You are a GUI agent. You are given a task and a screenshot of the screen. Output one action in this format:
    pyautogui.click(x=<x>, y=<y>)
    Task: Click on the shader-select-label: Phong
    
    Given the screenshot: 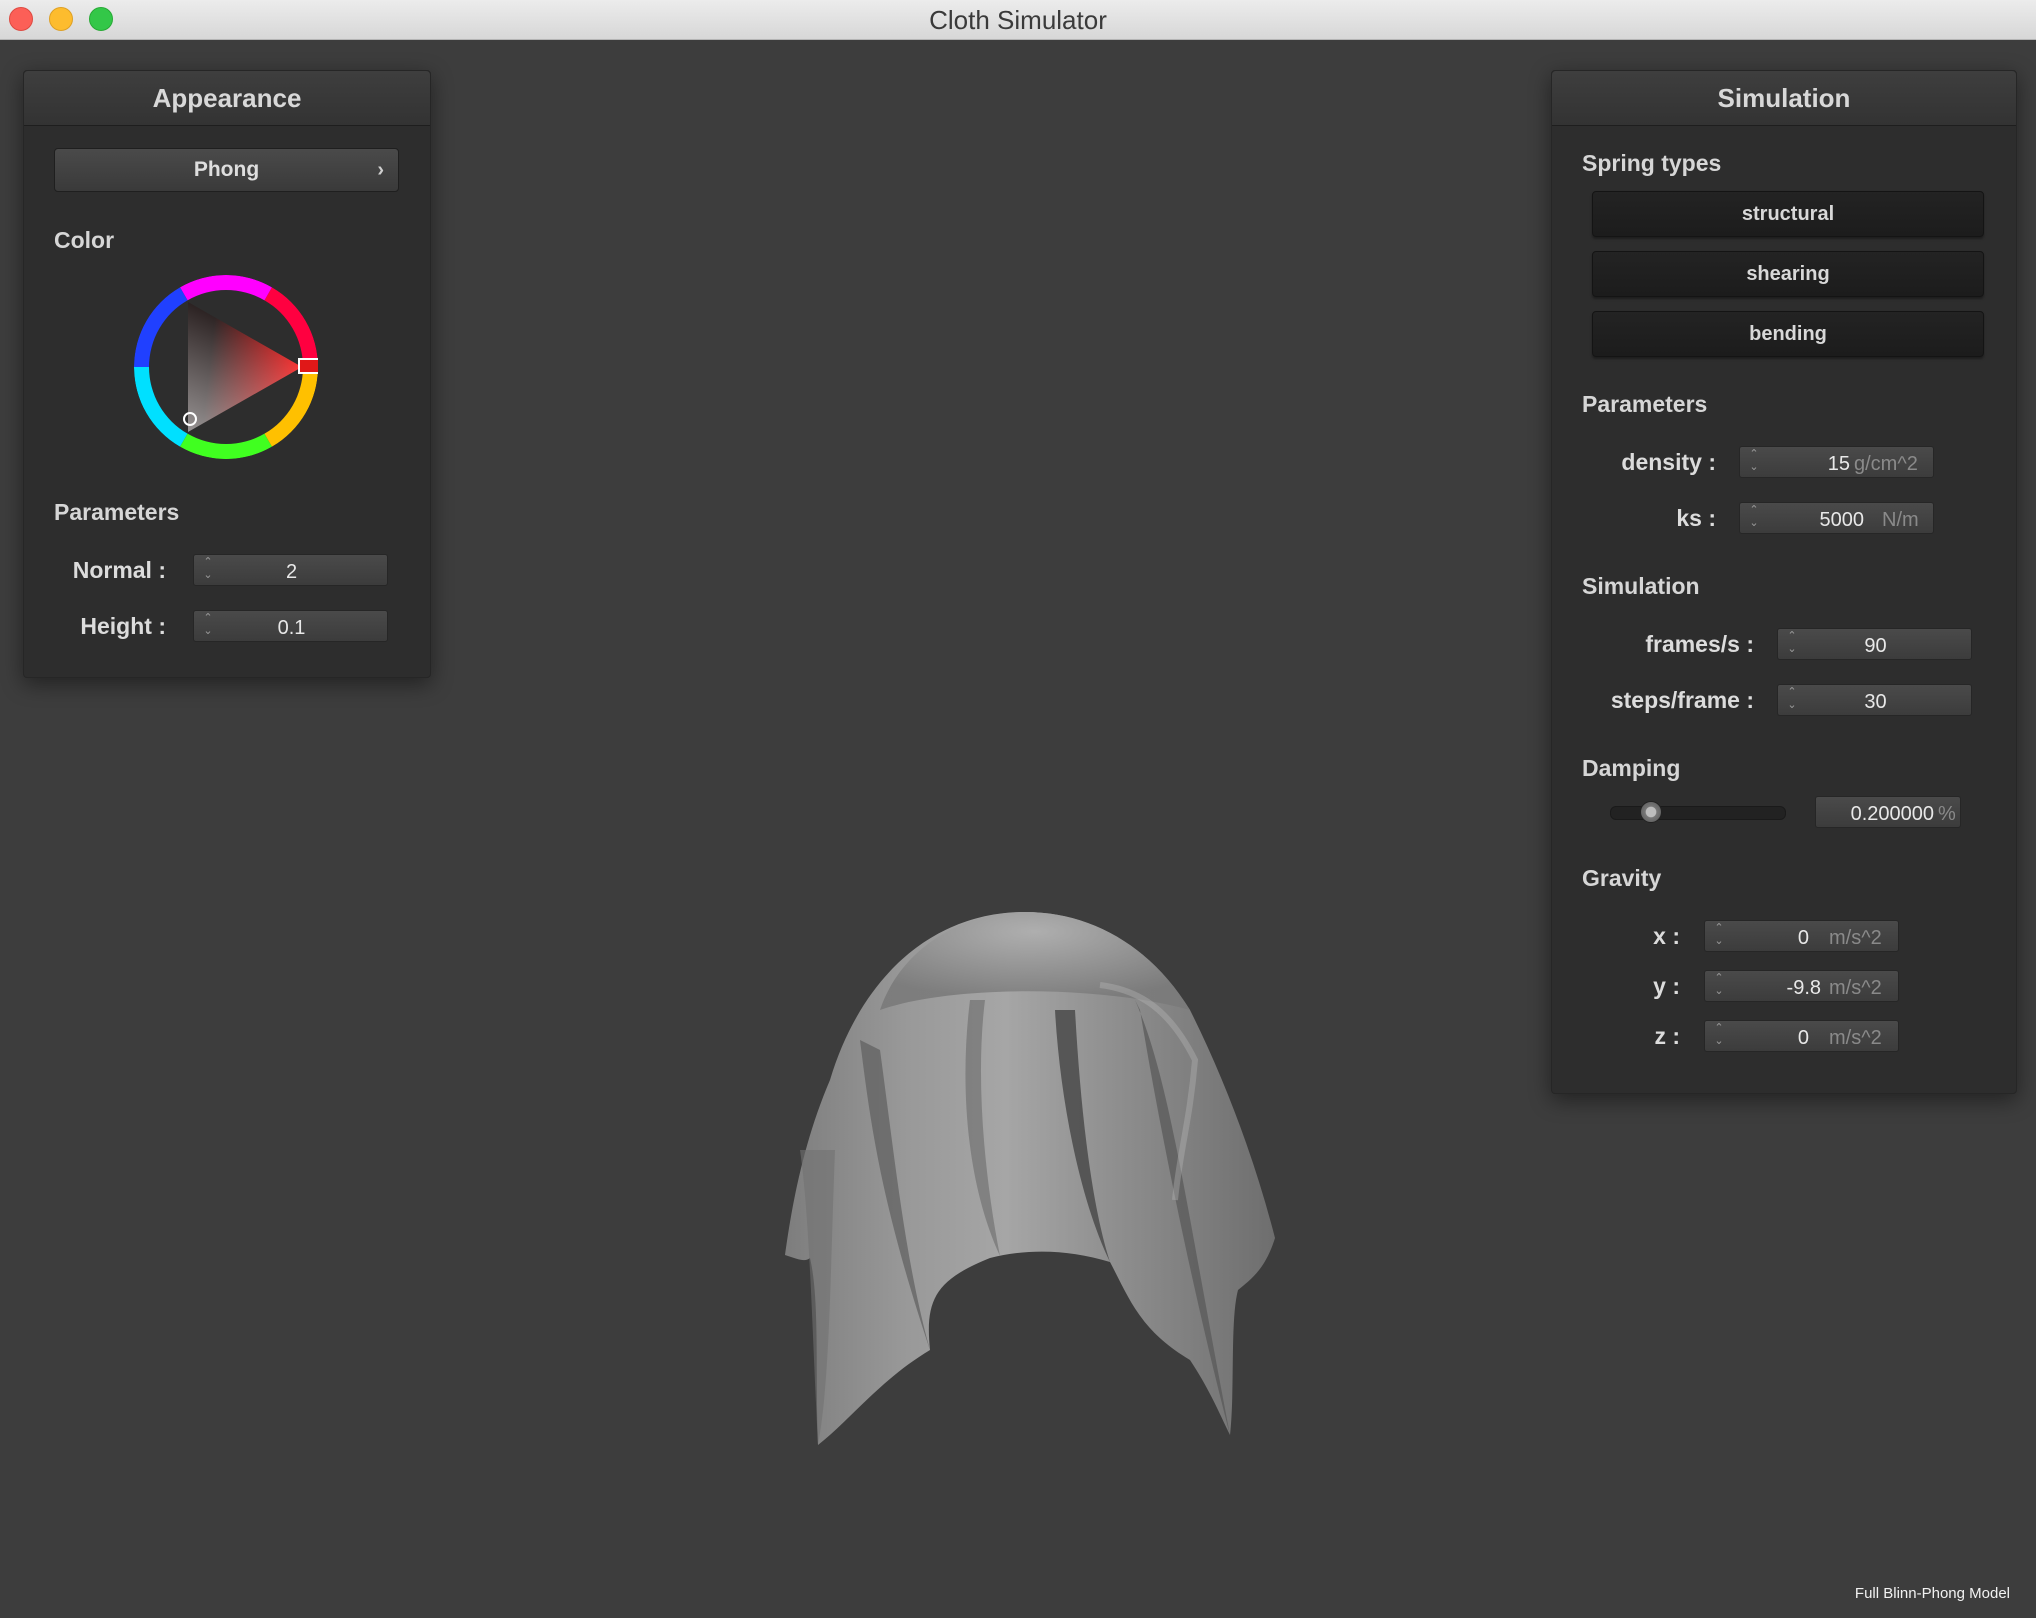 What is the action you would take?
    pyautogui.click(x=226, y=169)
    